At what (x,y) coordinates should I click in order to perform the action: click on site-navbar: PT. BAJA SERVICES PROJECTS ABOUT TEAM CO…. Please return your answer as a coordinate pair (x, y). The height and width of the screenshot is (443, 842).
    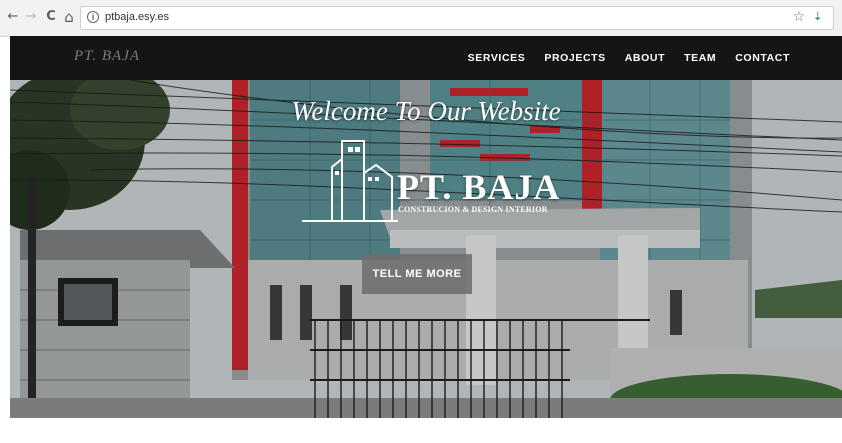
    Looking at the image, I should click on (426, 58).